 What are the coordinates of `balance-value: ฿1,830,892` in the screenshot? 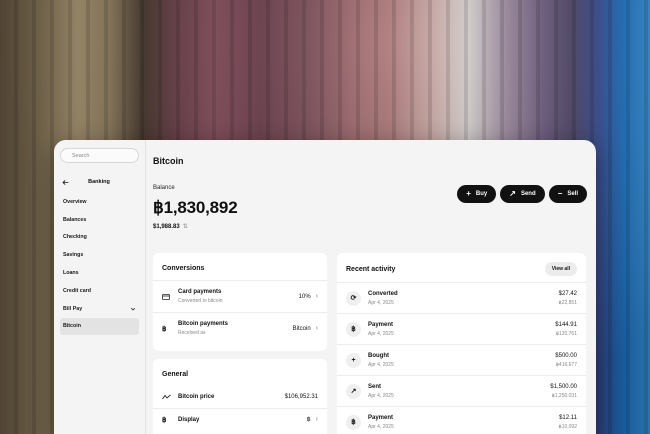 It's located at (195, 207).